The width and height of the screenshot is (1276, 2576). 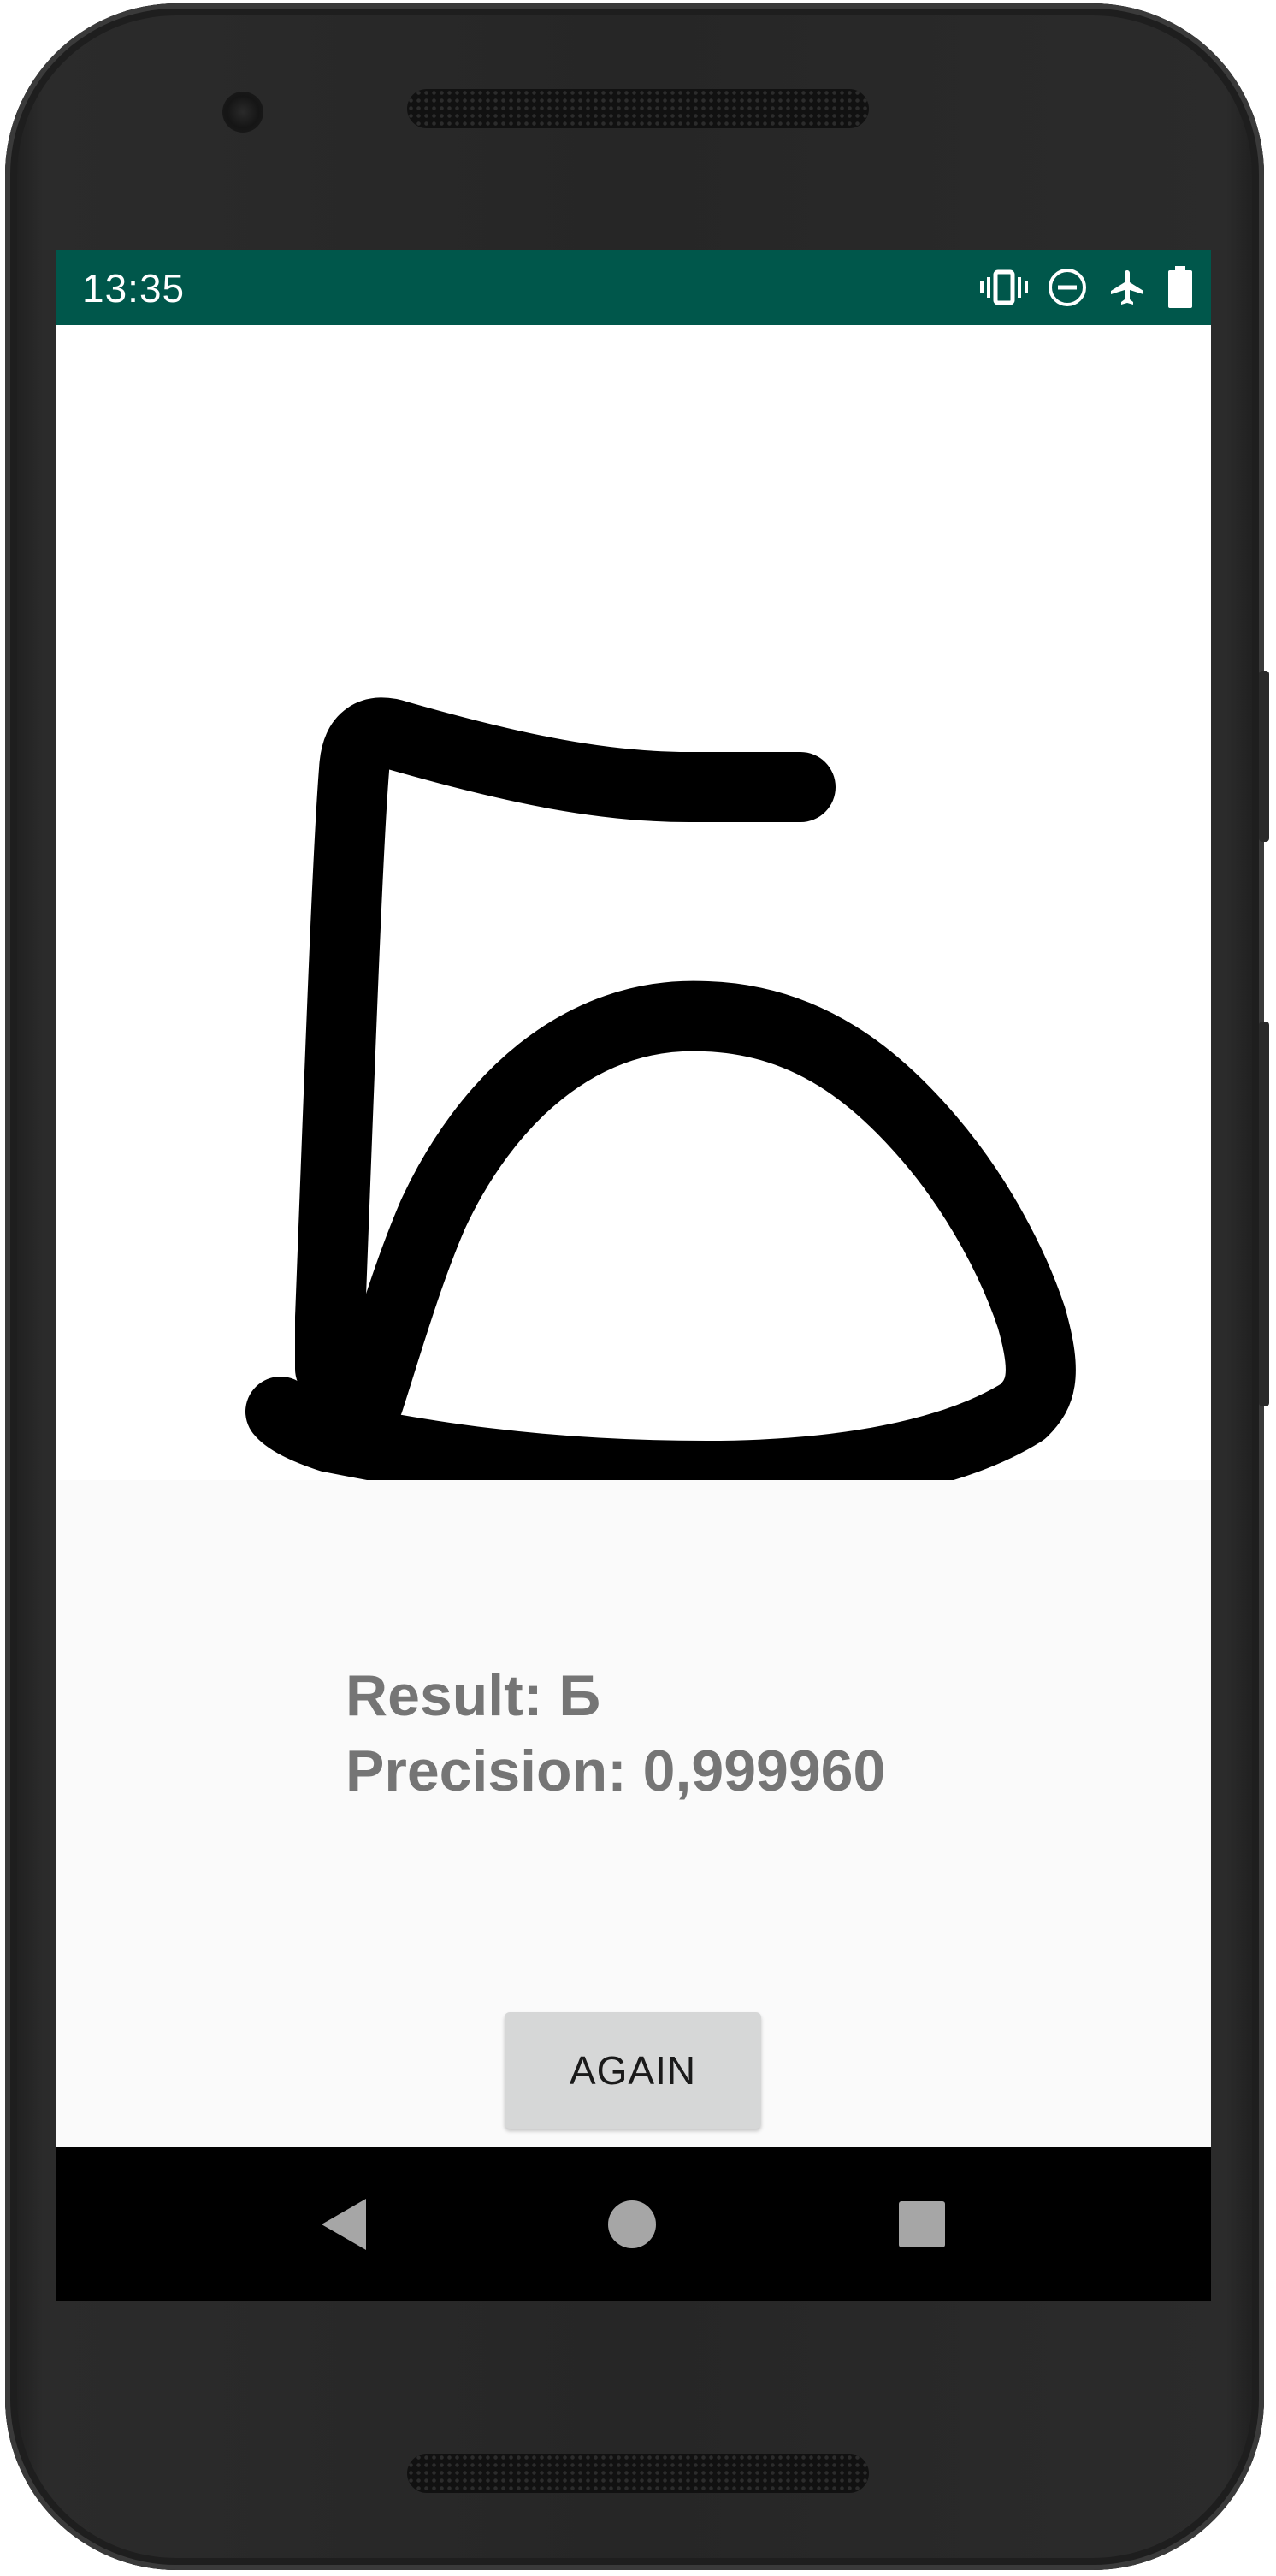 What do you see at coordinates (1264, 1214) in the screenshot?
I see `volume-button` at bounding box center [1264, 1214].